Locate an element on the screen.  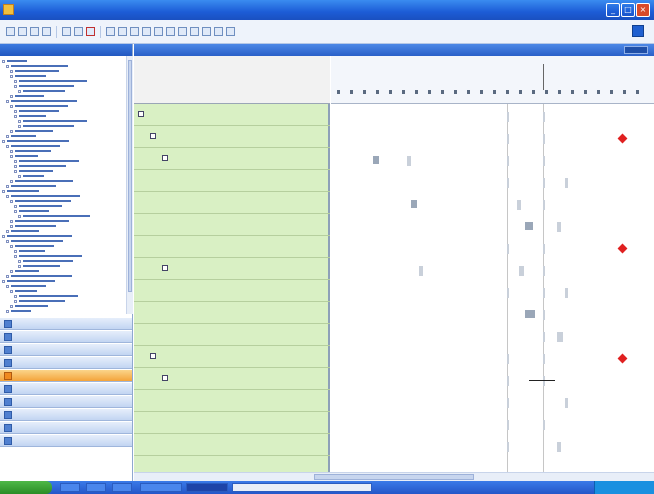
settings-icon is located at coordinates (230, 31).